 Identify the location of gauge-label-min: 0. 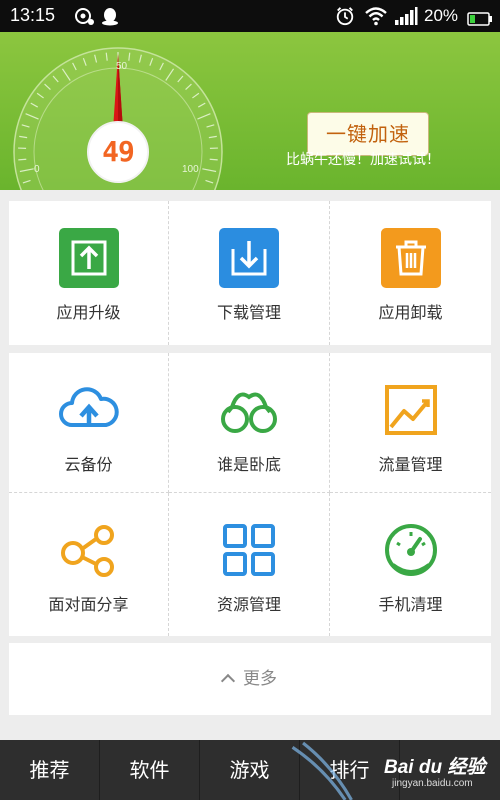
(37, 169).